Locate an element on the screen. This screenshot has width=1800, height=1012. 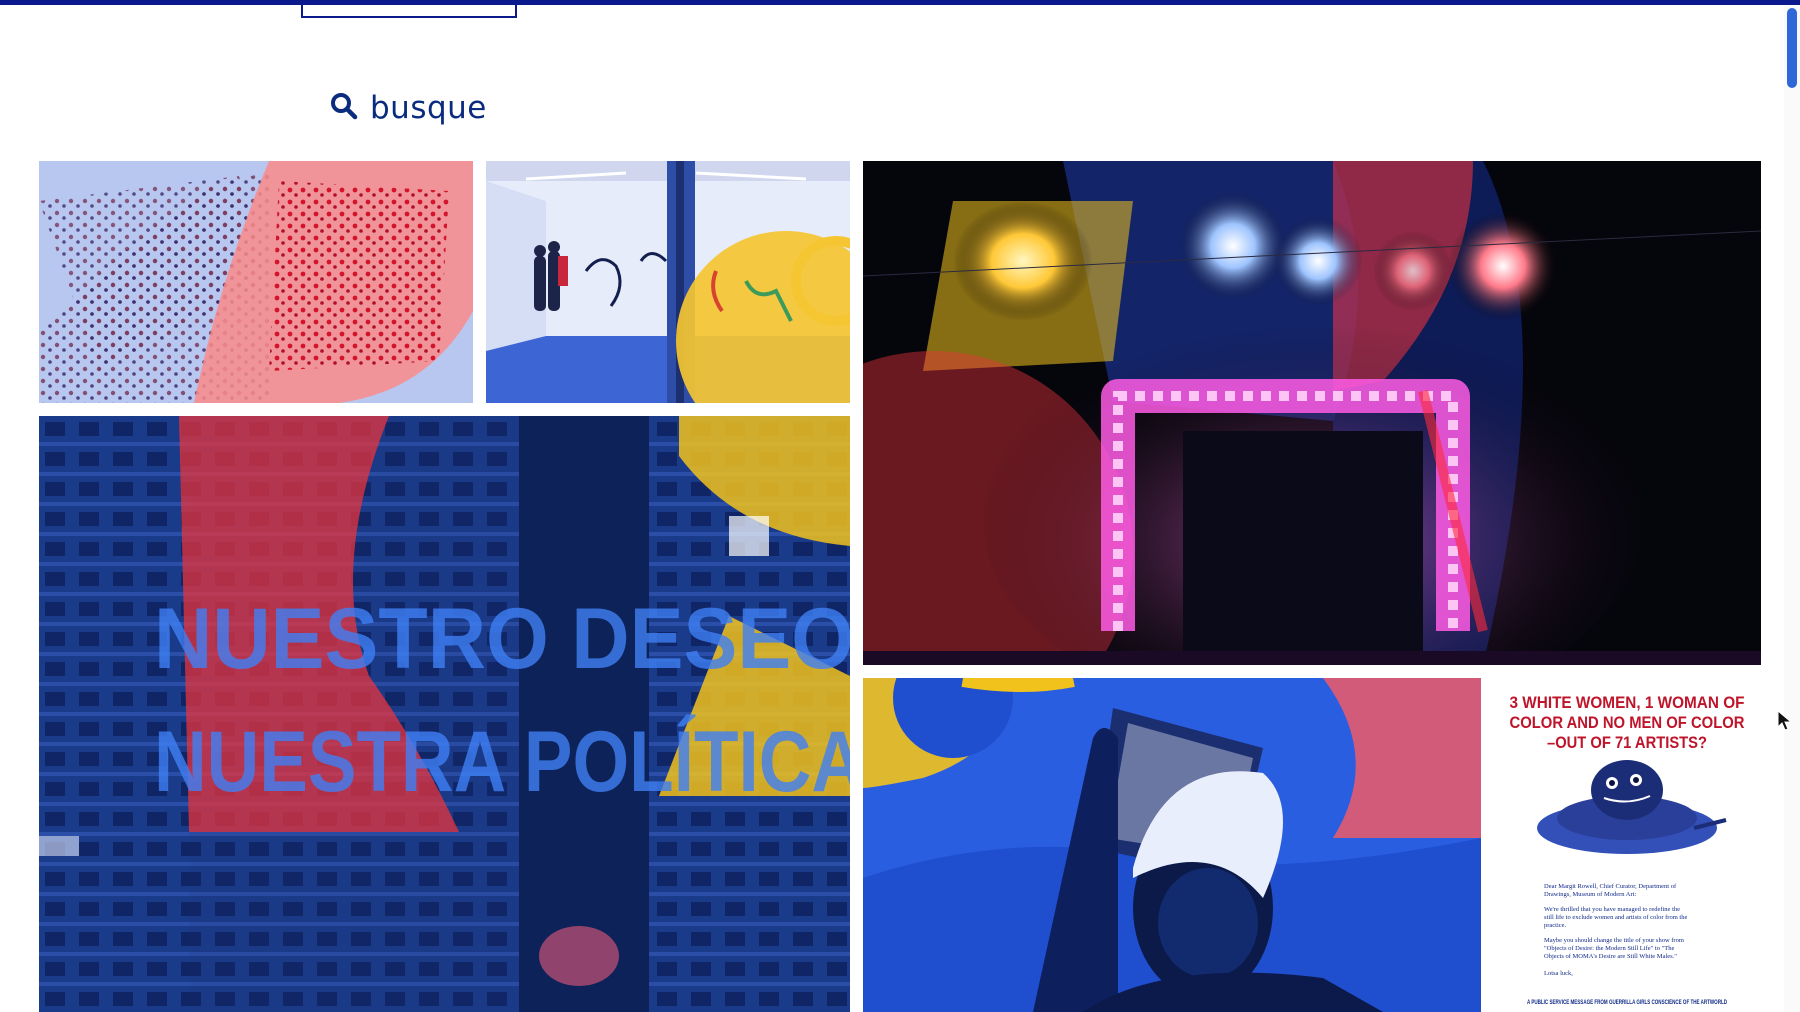
projection-text-line2: NUESTRA POLÍTICA is located at coordinates (502, 762).